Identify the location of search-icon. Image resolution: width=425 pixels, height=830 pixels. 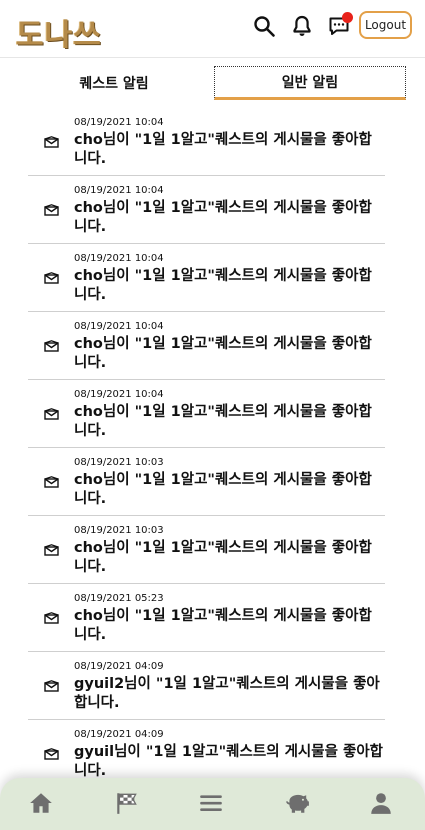
(264, 26).